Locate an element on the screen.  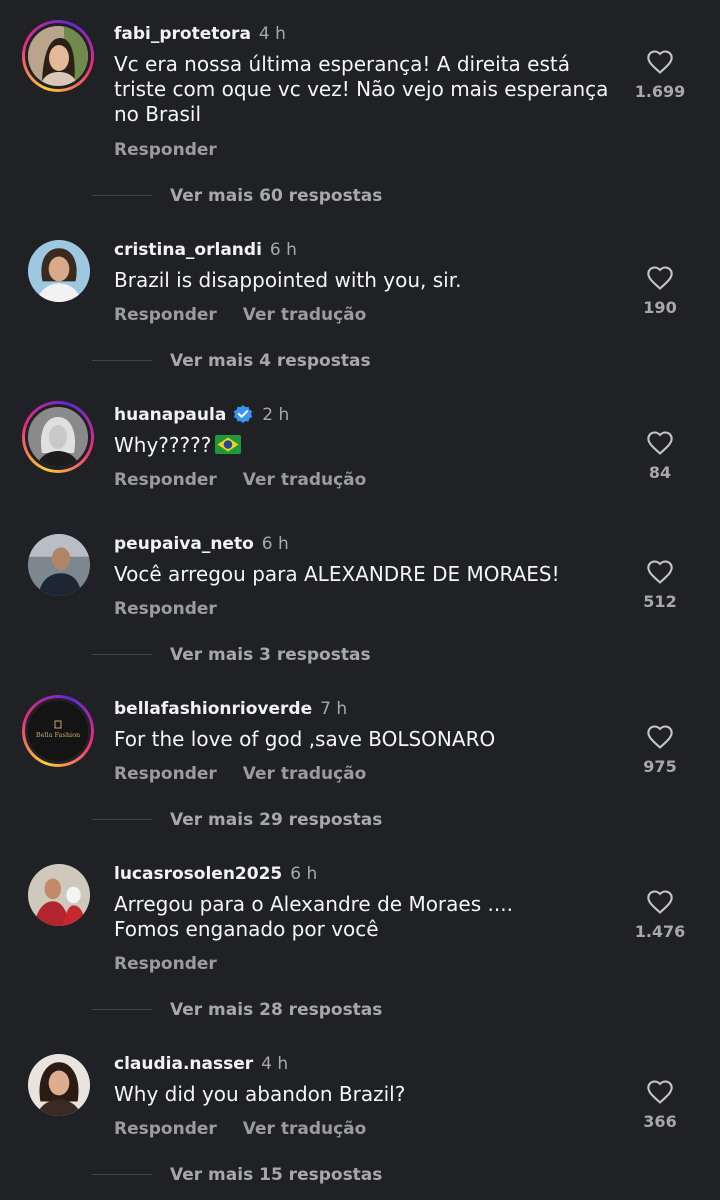
view-more-replies: Ver mais 29 respostas is located at coordinates (237, 820).